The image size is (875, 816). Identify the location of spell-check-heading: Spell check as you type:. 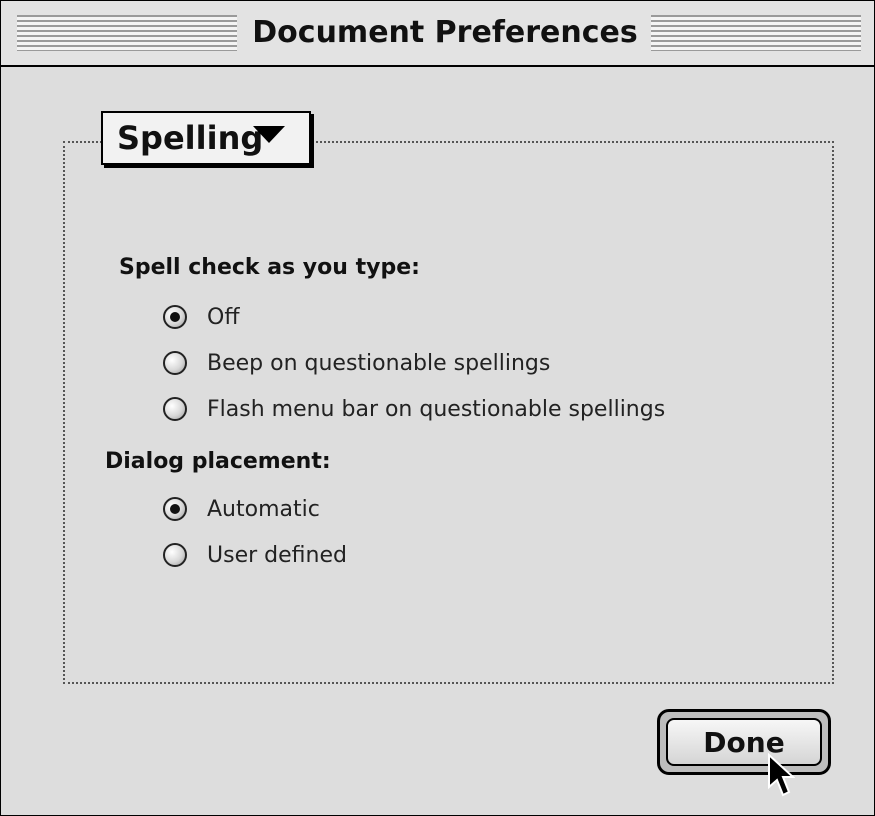
(269, 267).